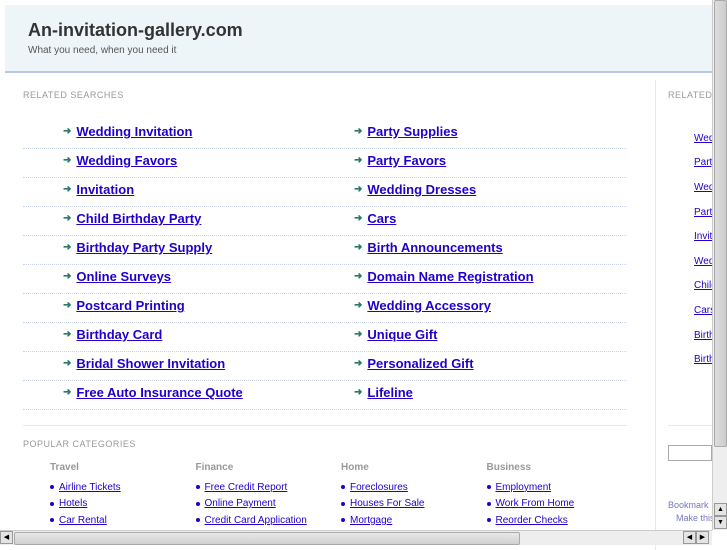 Image resolution: width=727 pixels, height=550 pixels. I want to click on category-link: Hotels, so click(73, 503).